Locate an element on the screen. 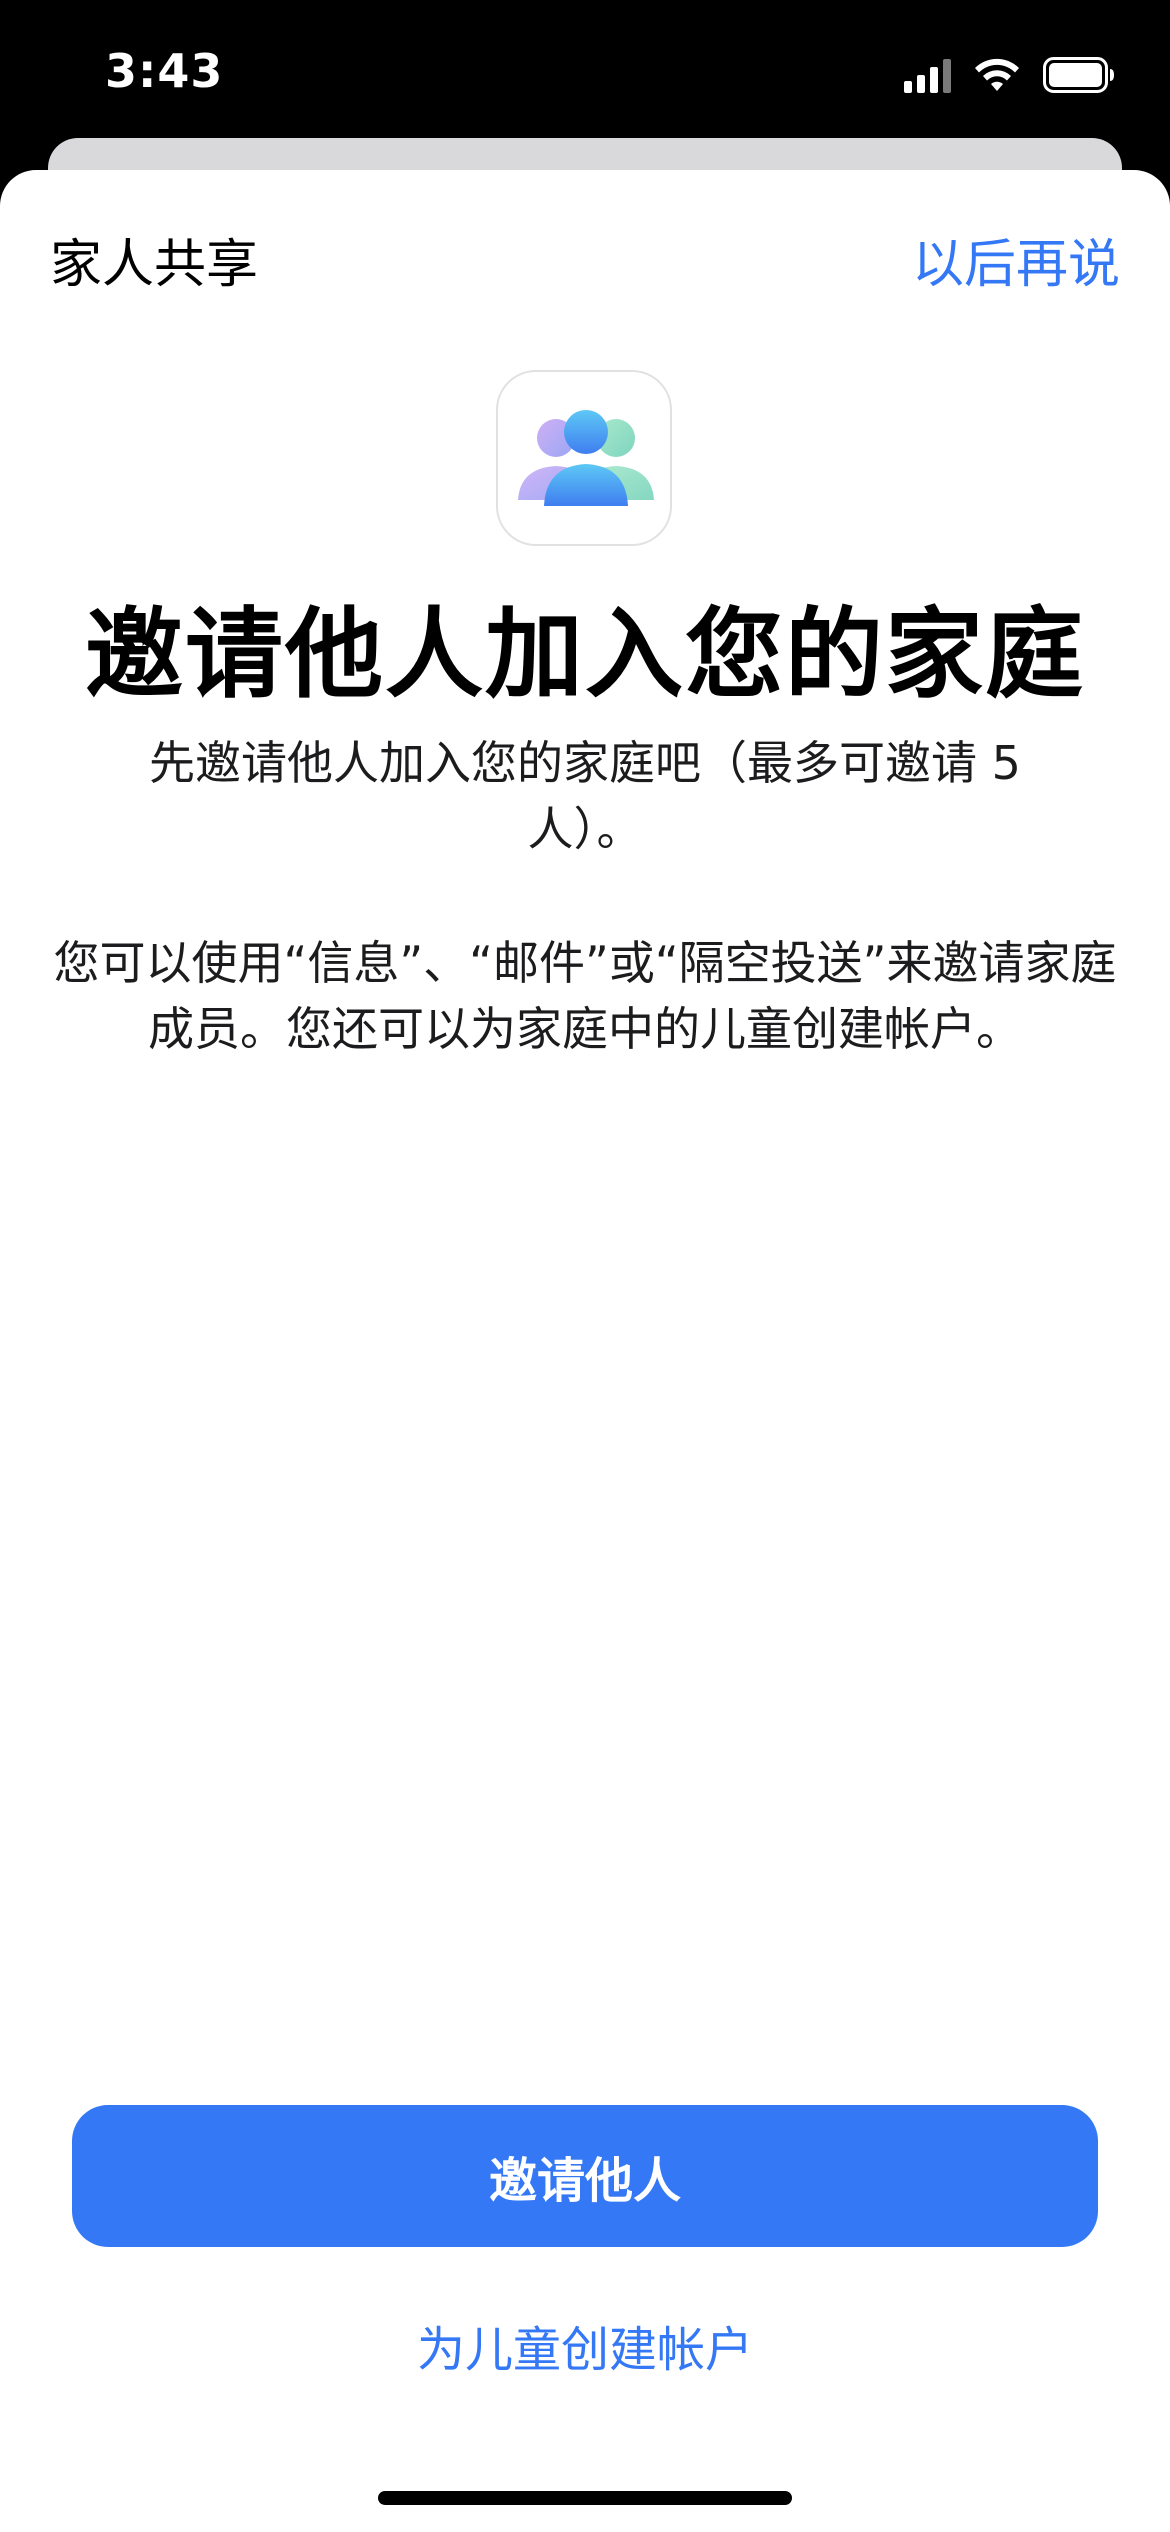 This screenshot has height=2532, width=1170. headline: 邀请他人加入您的家庭 is located at coordinates (584, 655).